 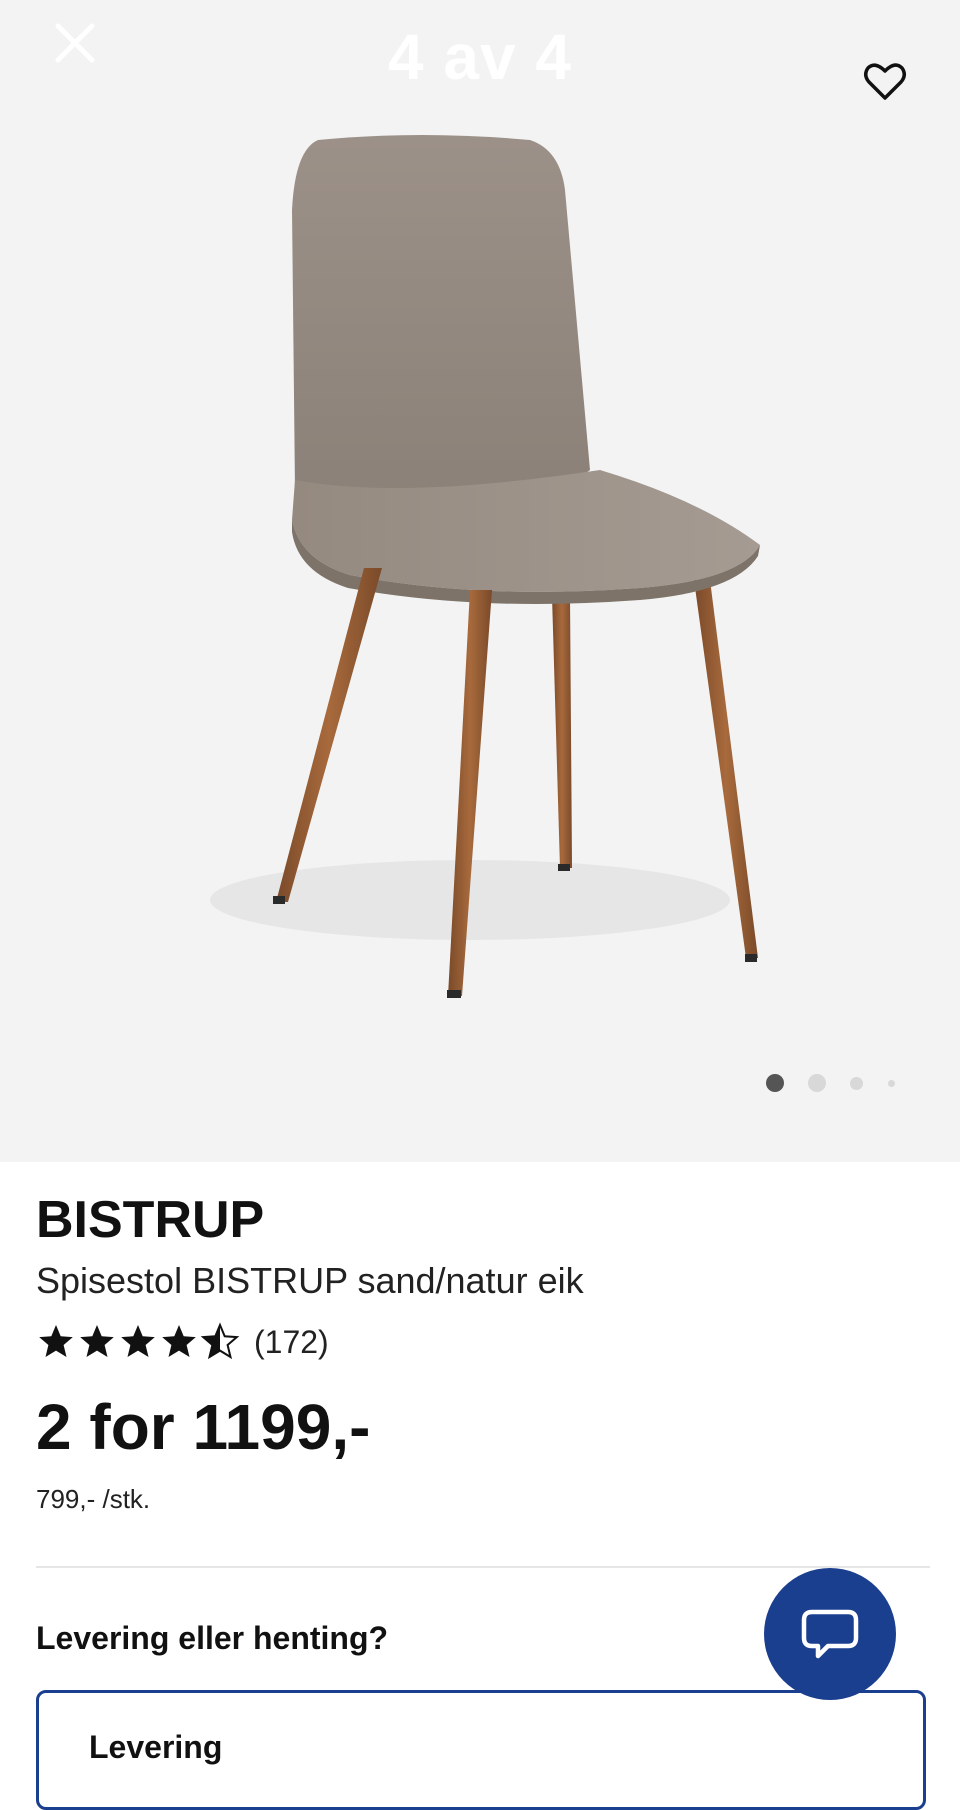 I want to click on product-brand: BISTRUP, so click(x=150, y=1220).